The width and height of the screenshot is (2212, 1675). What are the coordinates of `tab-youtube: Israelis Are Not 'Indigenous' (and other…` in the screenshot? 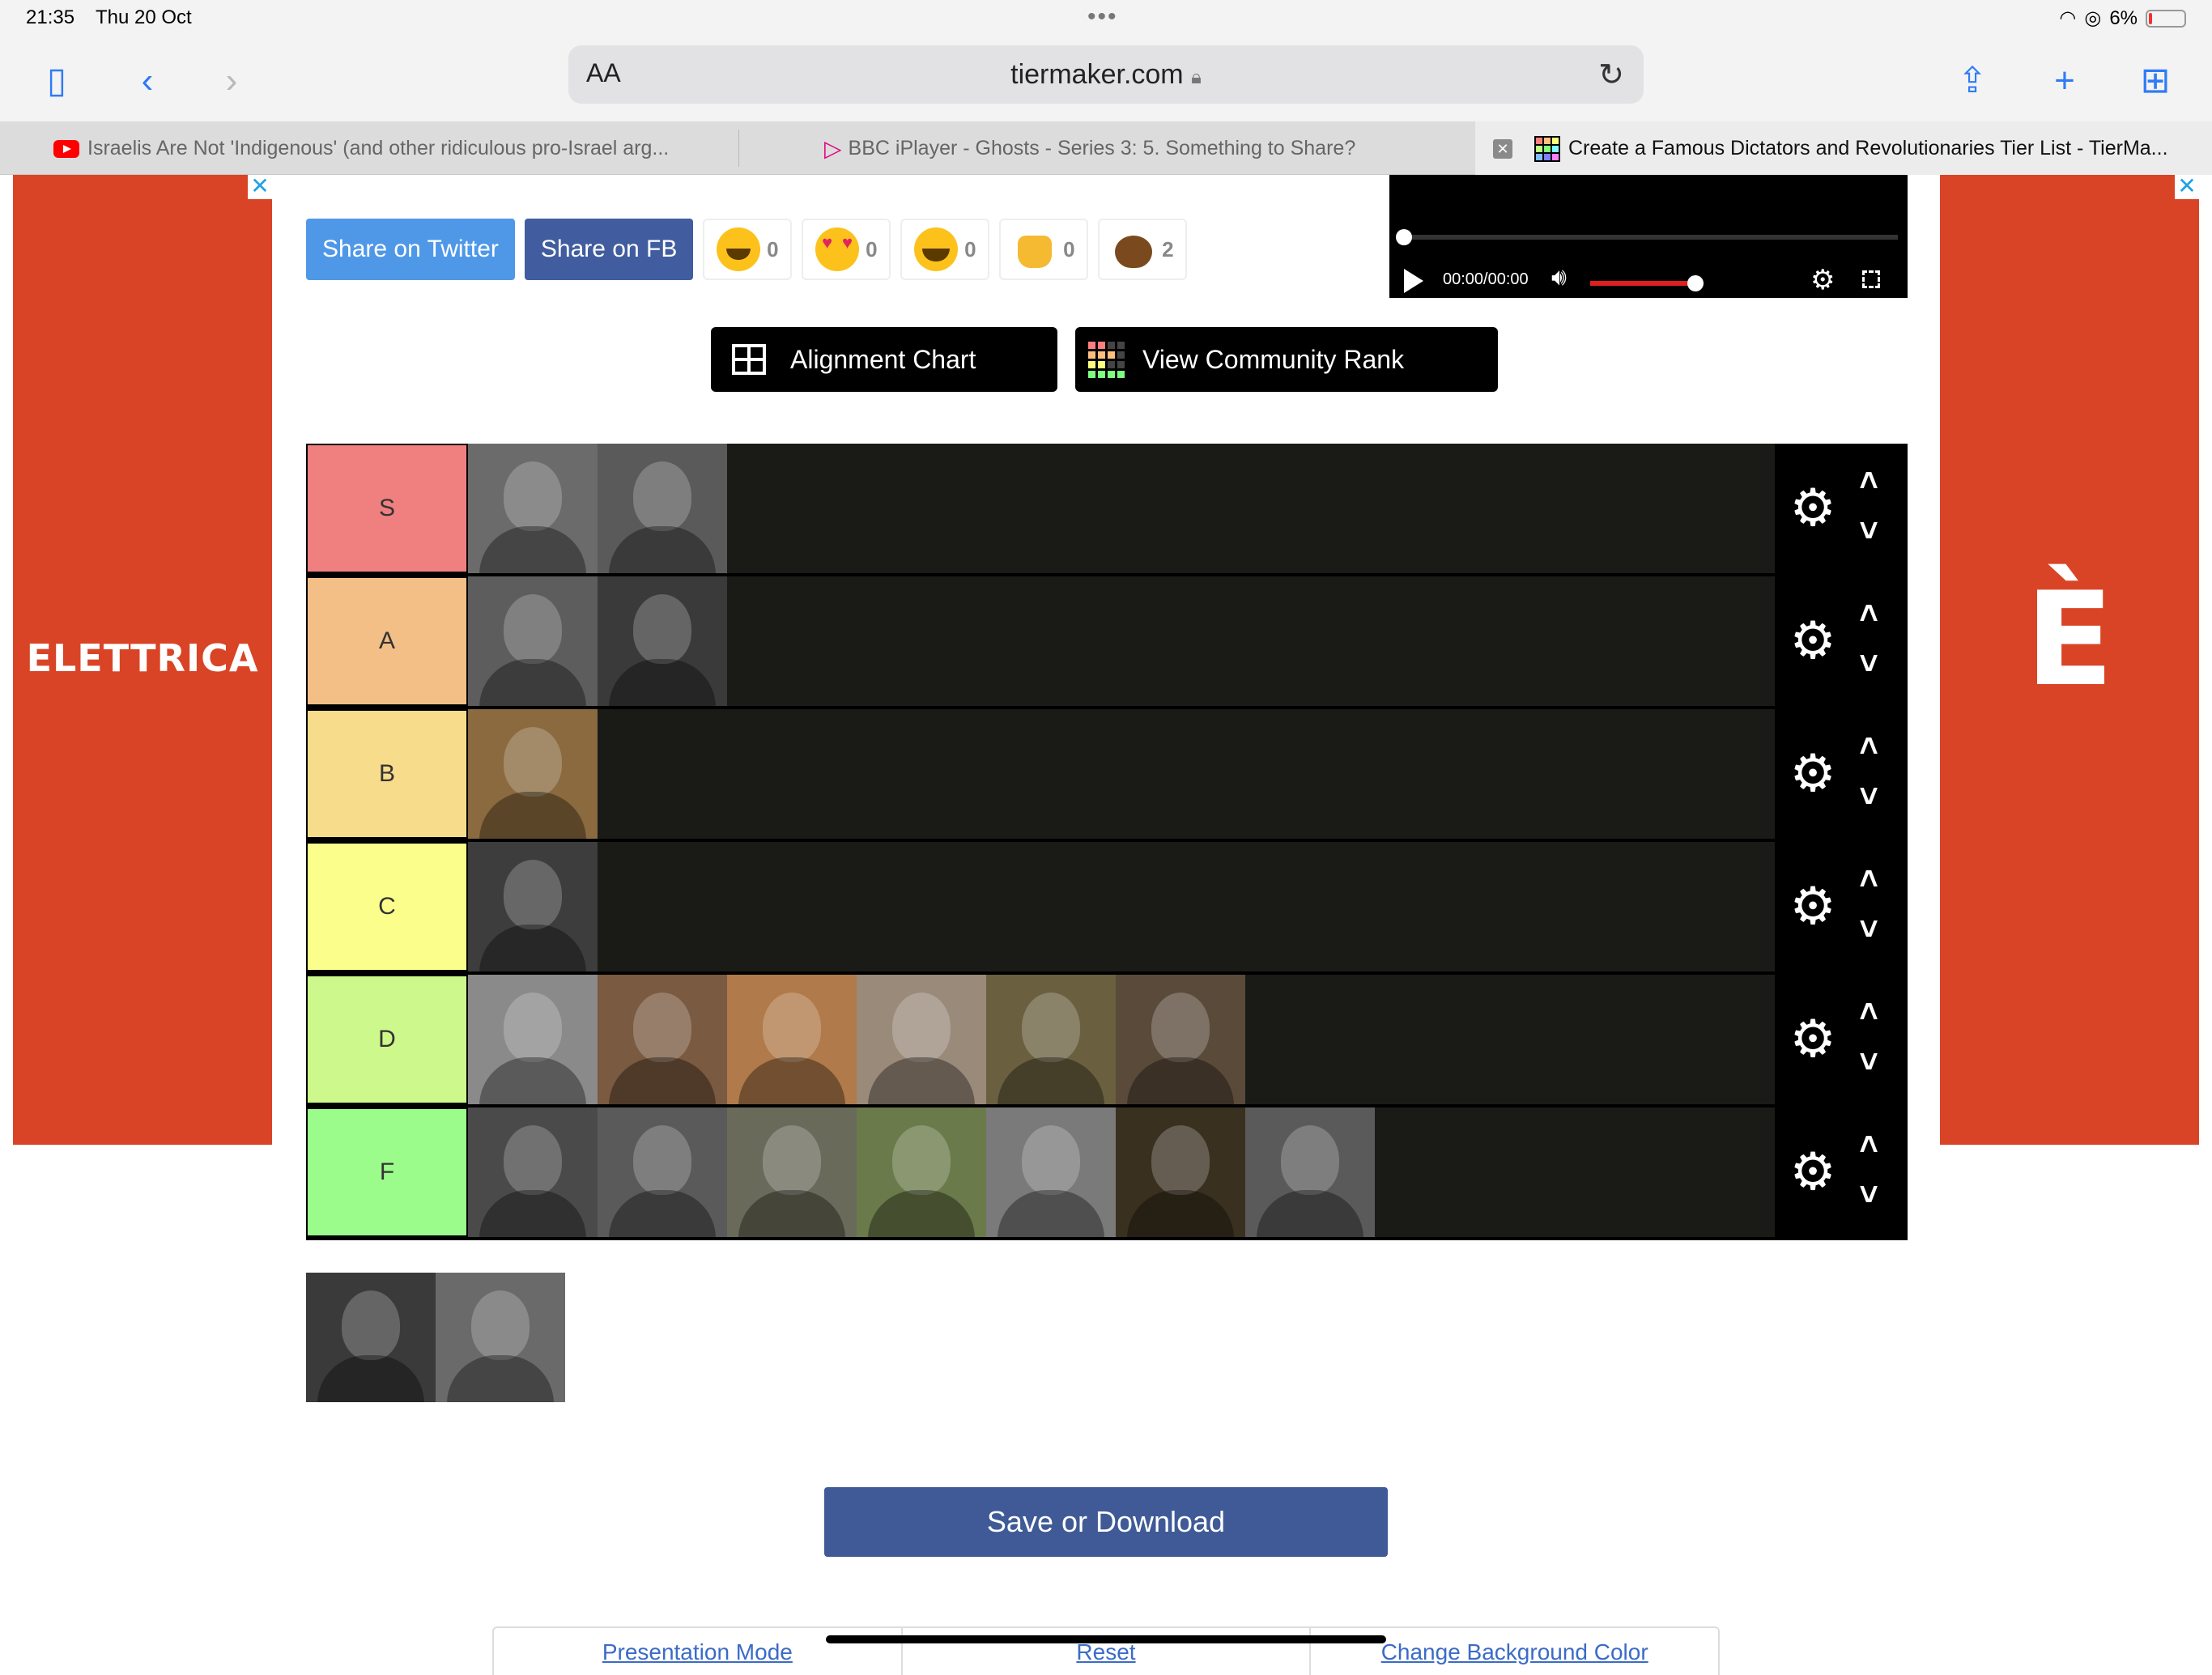 It's located at (393, 148).